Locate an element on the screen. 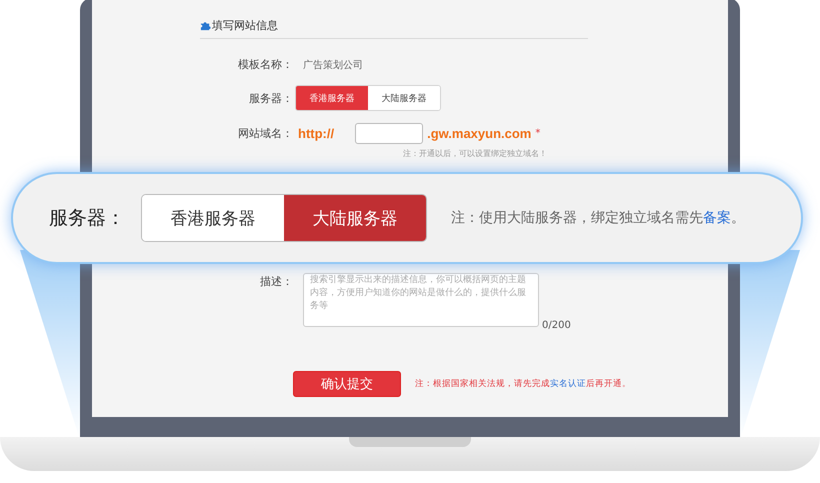  field-label: 描述： is located at coordinates (276, 281).